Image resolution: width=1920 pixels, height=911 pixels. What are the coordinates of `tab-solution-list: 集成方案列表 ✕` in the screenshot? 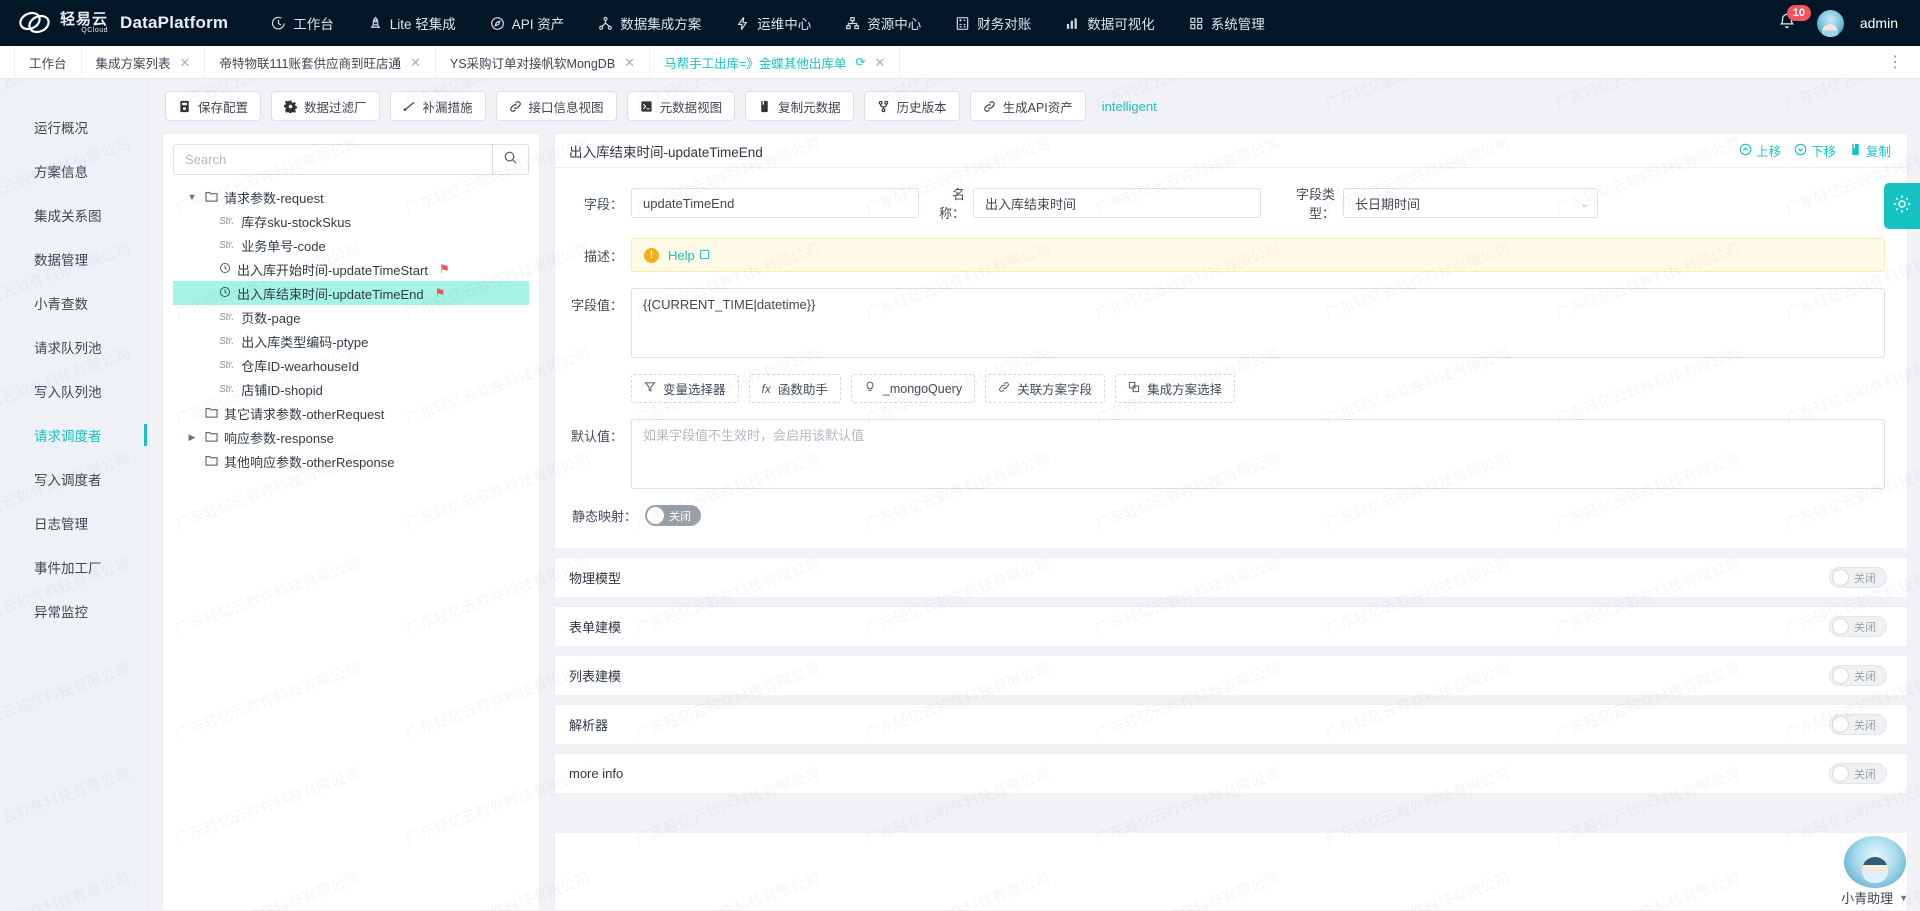 It's located at (144, 62).